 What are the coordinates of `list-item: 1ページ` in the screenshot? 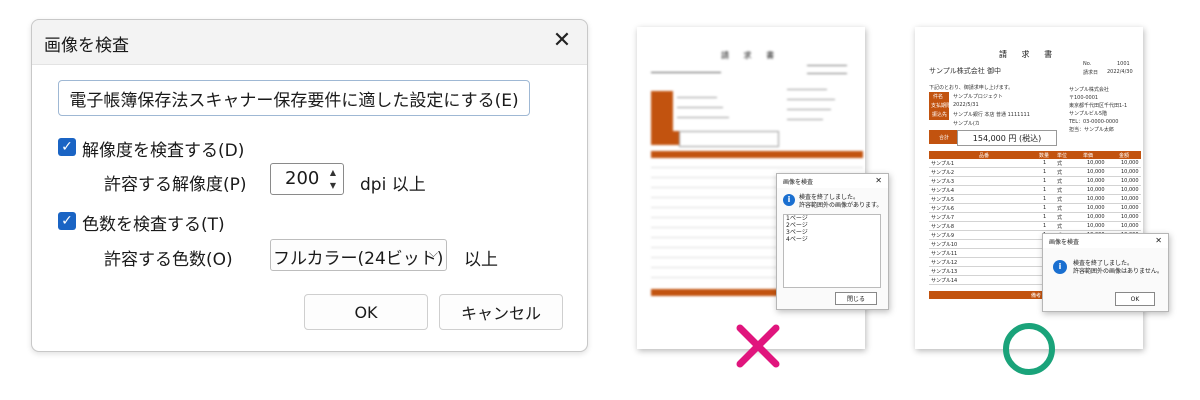 It's located at (832, 218).